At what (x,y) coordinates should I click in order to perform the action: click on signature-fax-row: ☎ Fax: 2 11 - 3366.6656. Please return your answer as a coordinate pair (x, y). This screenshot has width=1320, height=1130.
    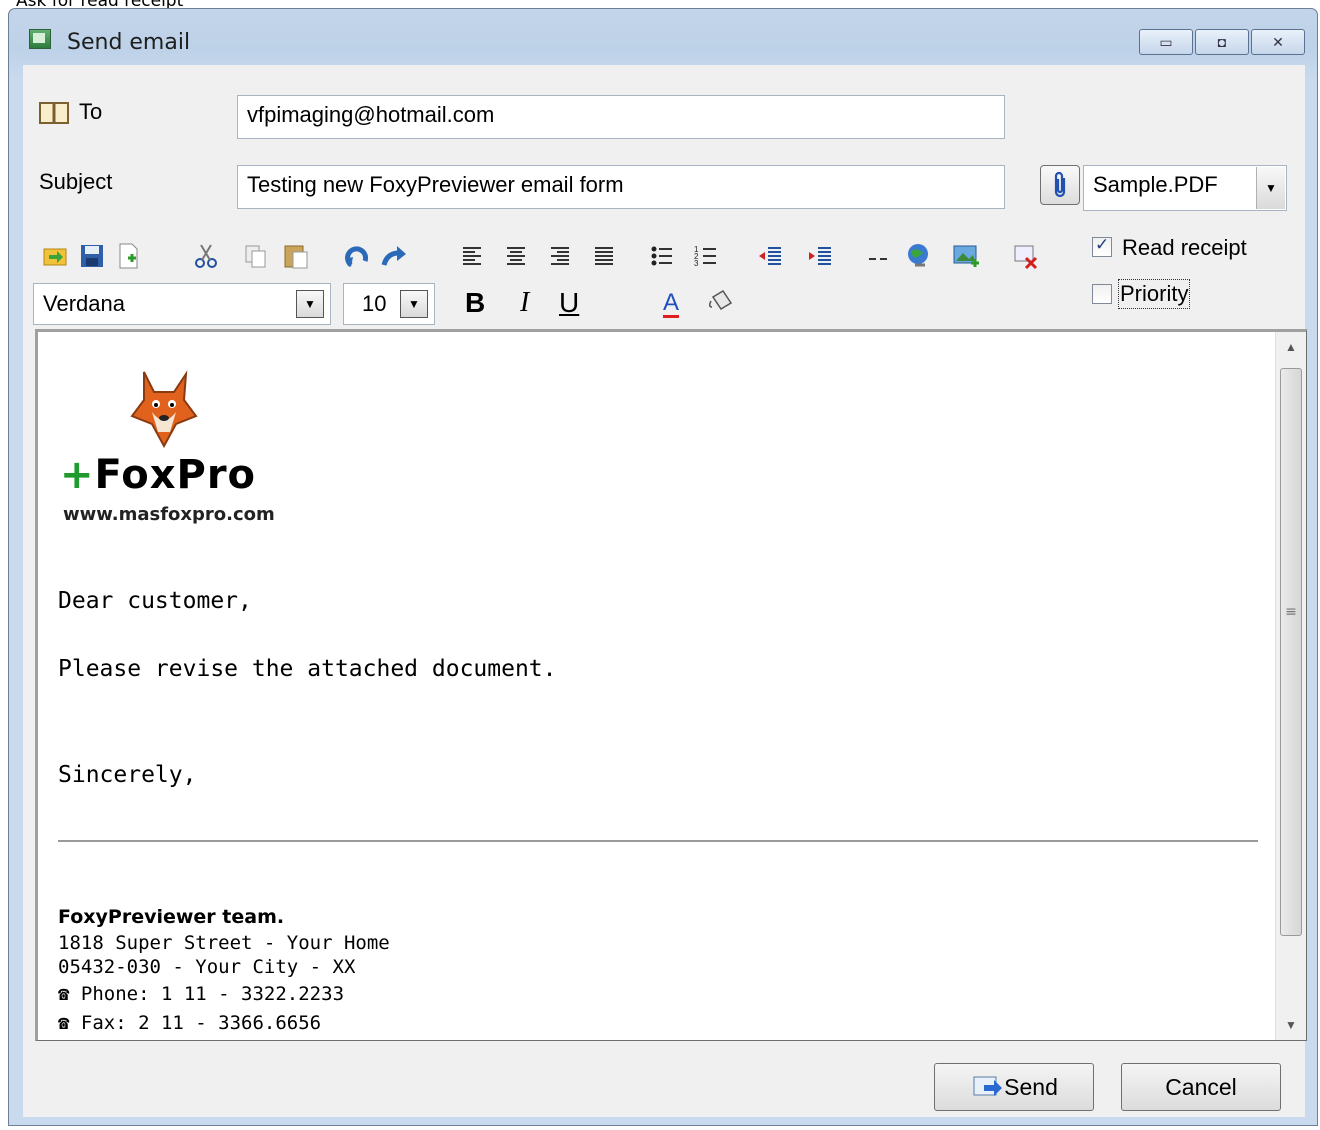
    Looking at the image, I should click on (189, 1023).